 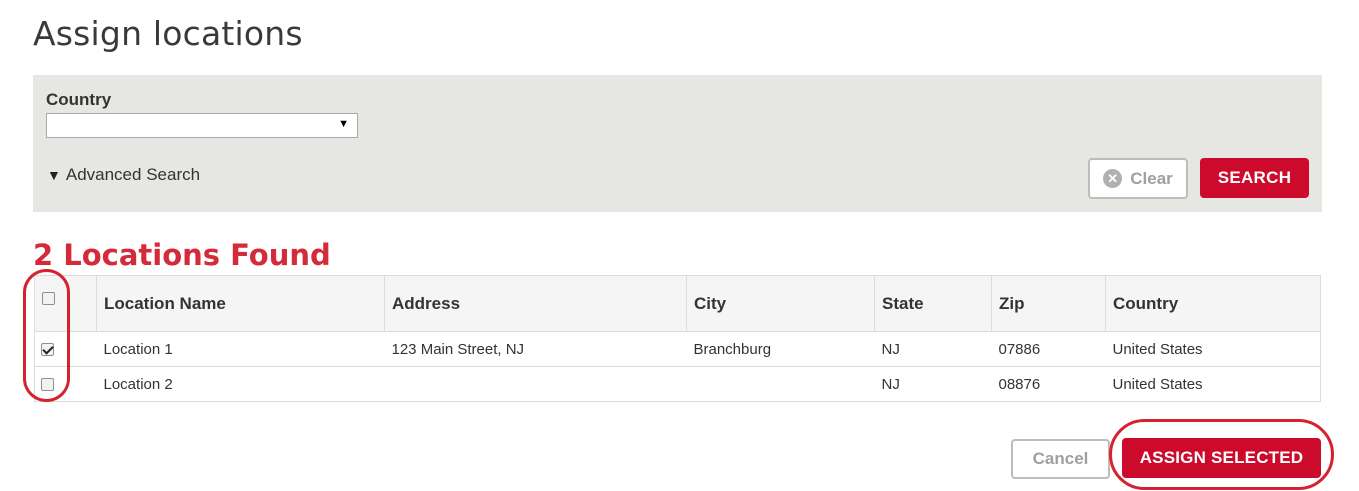 I want to click on results-heading: 2 Locations Found, so click(x=182, y=255).